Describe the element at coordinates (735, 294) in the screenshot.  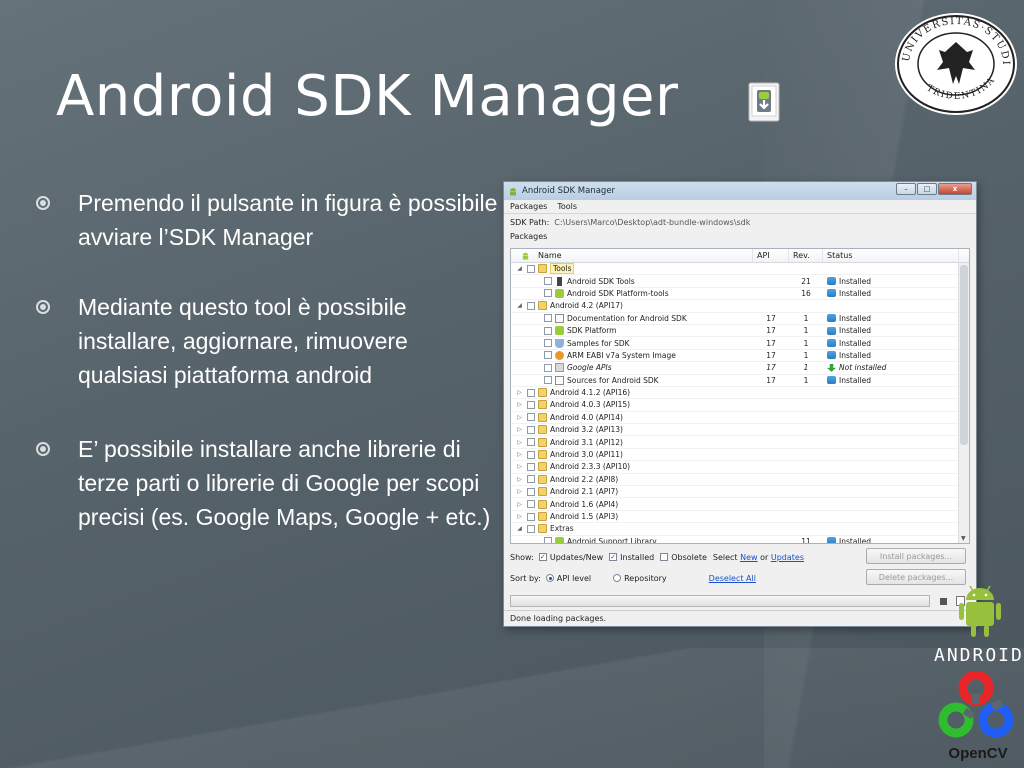
I see `table-row: Android SDK Platform-tools 16 Installed` at that location.